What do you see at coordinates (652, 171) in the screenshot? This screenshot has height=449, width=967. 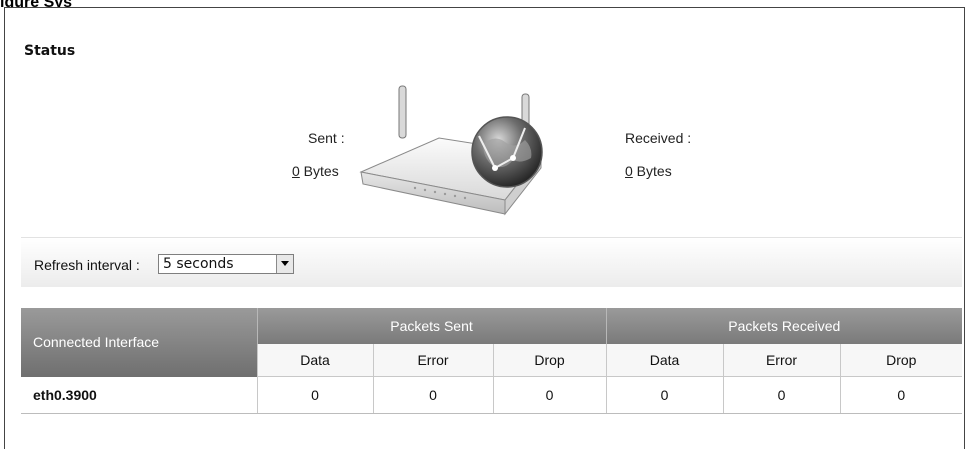 I see `received-bytes-unit: Bytes` at bounding box center [652, 171].